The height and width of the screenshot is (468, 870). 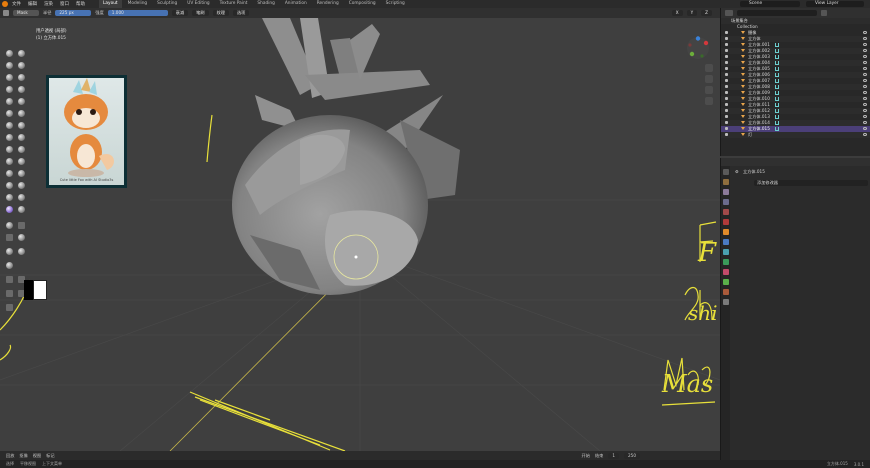 What do you see at coordinates (21, 197) in the screenshot?
I see `simplify-brush-icon` at bounding box center [21, 197].